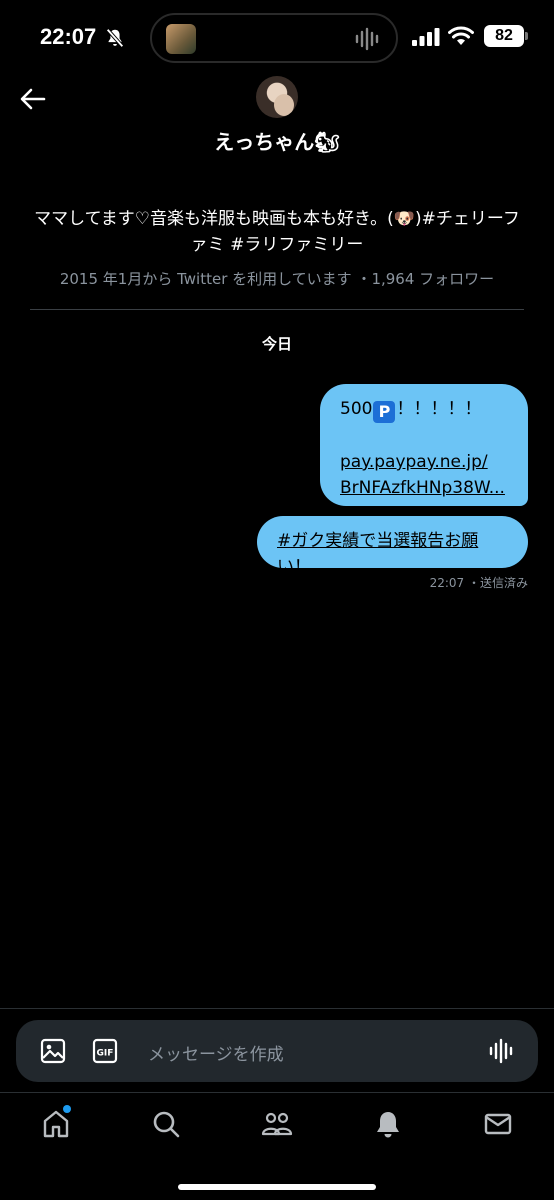  I want to click on now-playing-artwork, so click(181, 39).